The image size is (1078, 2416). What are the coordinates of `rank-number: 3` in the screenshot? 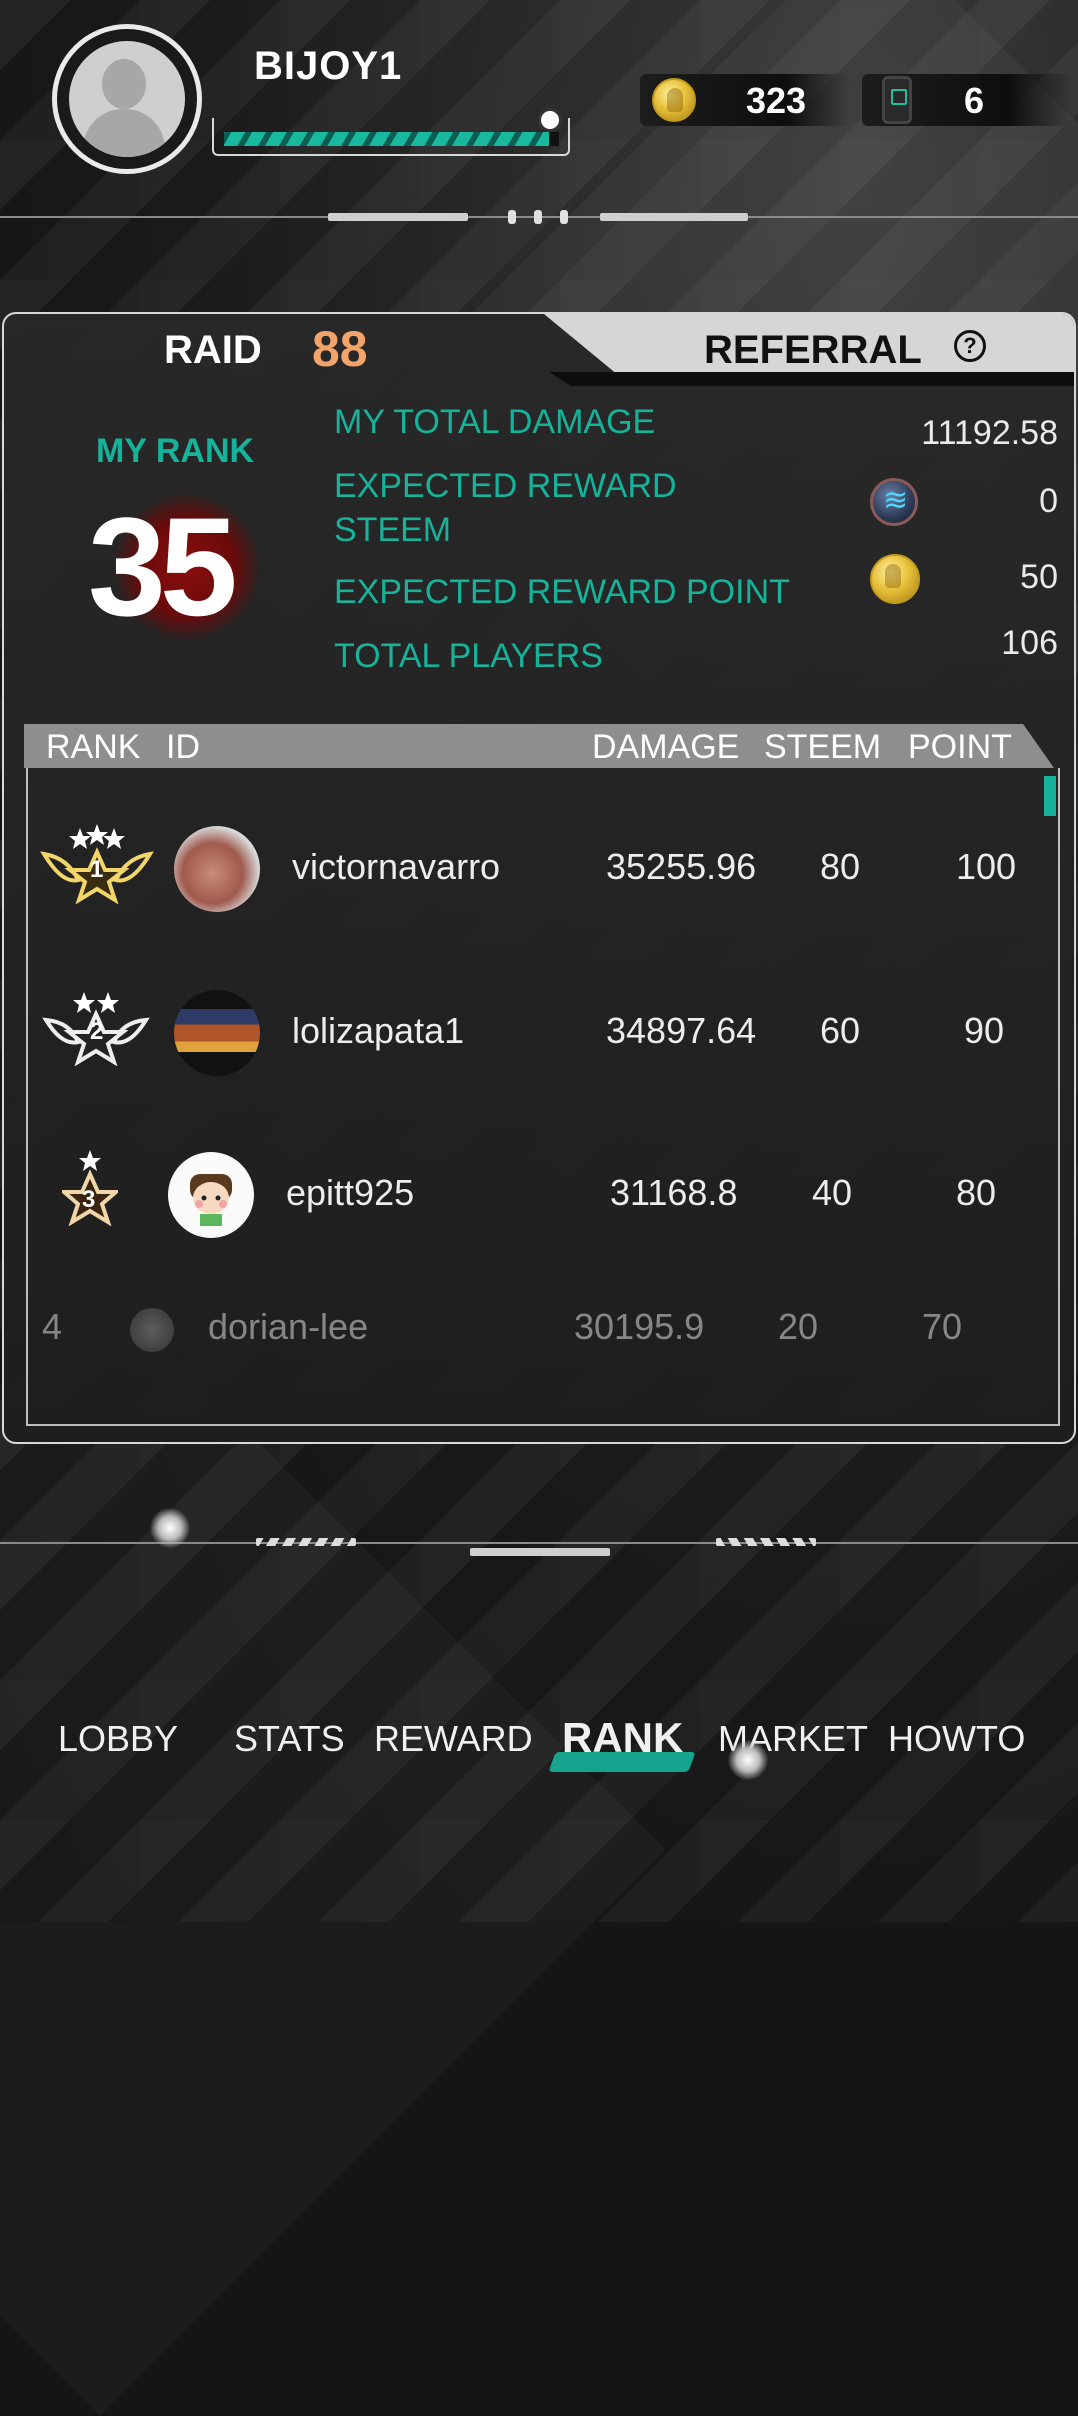 It's located at (89, 1199).